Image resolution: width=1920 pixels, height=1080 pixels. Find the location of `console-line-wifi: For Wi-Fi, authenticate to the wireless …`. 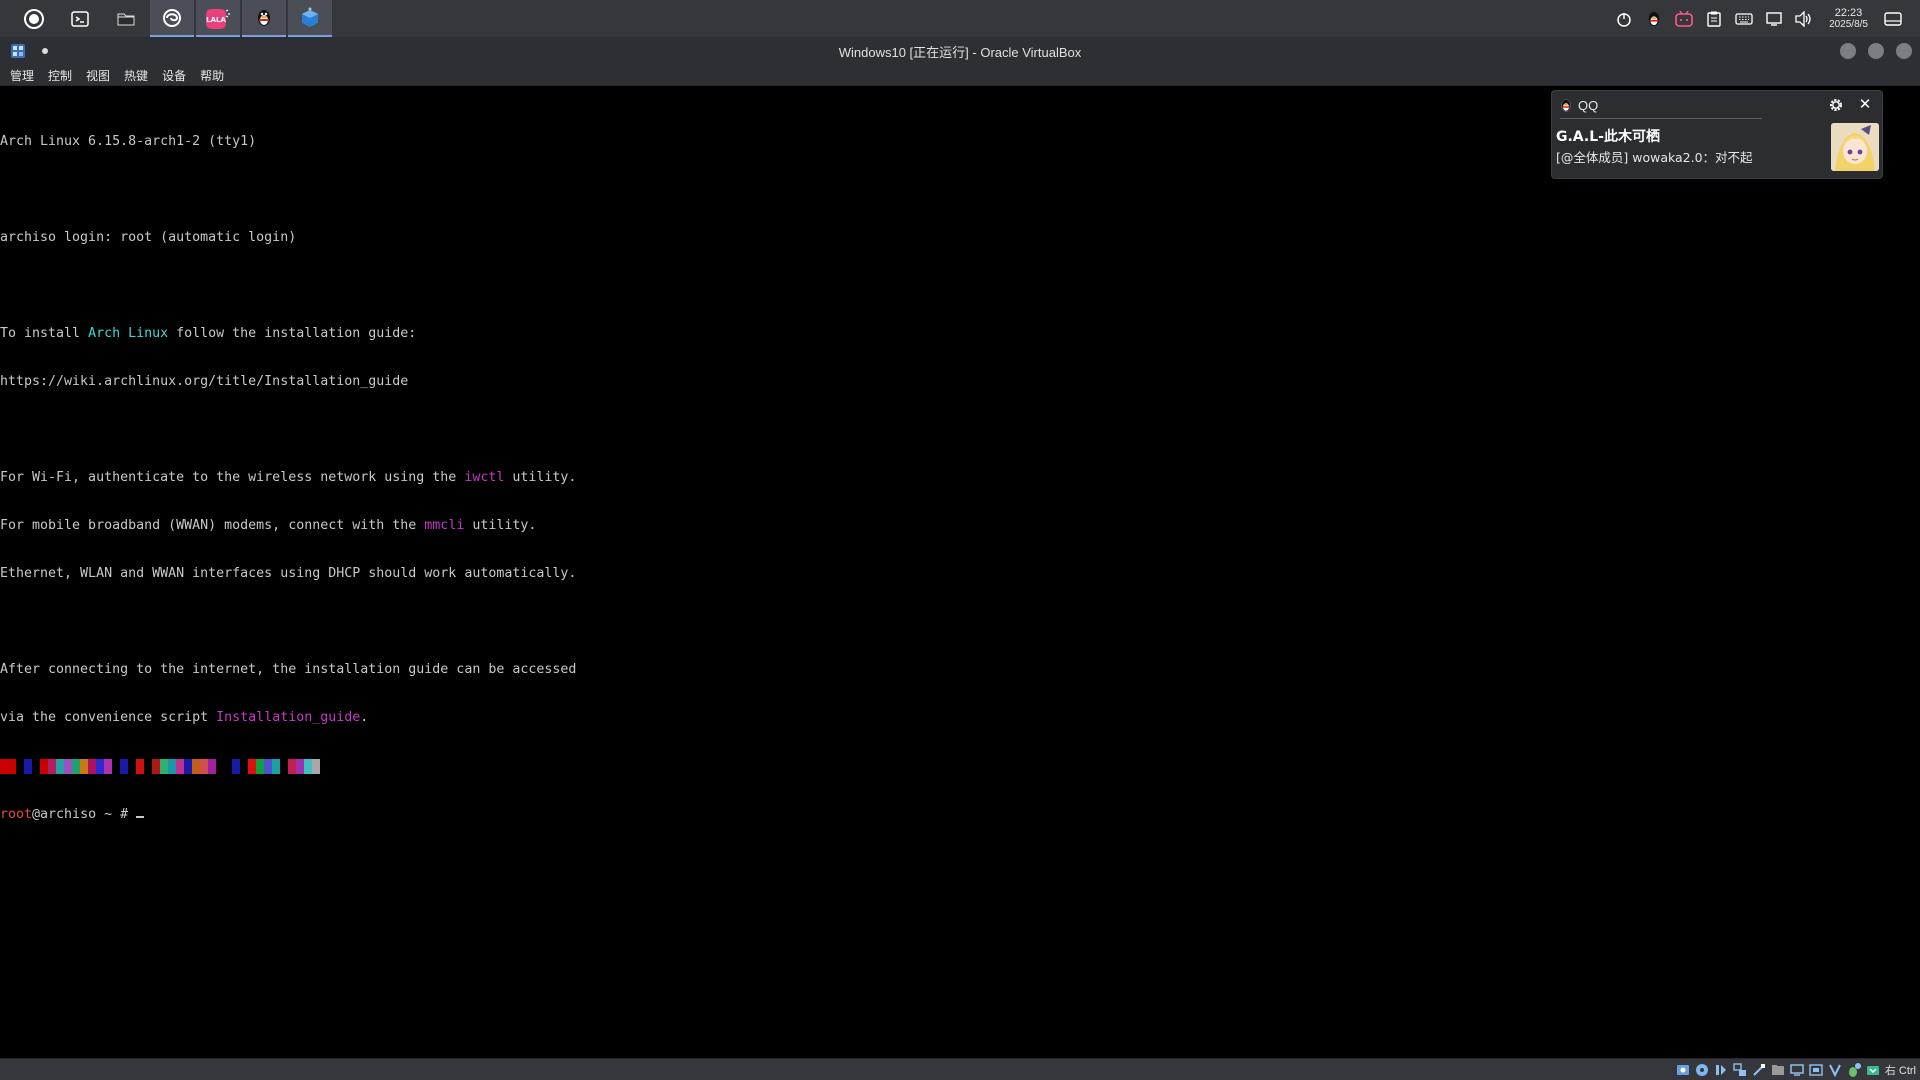

console-line-wifi: For Wi-Fi, authenticate to the wireless … is located at coordinates (288, 477).